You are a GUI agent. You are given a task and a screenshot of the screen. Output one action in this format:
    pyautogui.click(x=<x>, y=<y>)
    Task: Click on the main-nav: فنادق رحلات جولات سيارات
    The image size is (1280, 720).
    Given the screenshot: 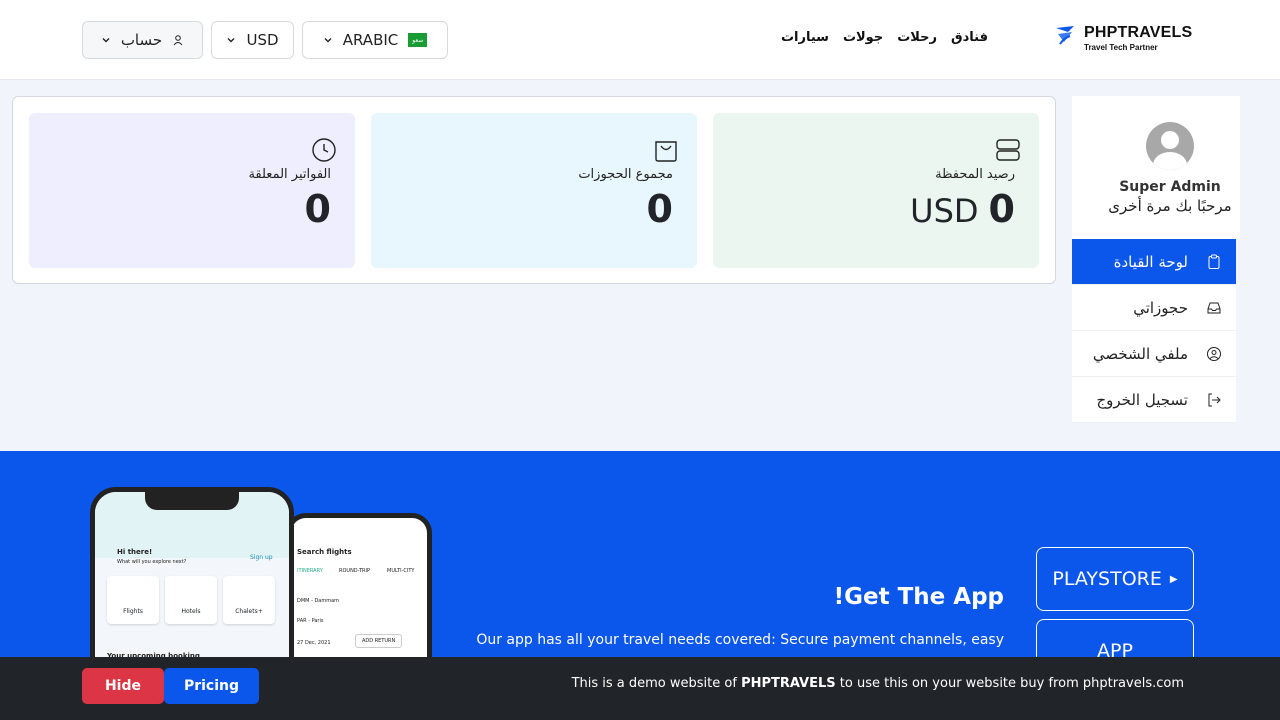 What is the action you would take?
    pyautogui.click(x=884, y=37)
    